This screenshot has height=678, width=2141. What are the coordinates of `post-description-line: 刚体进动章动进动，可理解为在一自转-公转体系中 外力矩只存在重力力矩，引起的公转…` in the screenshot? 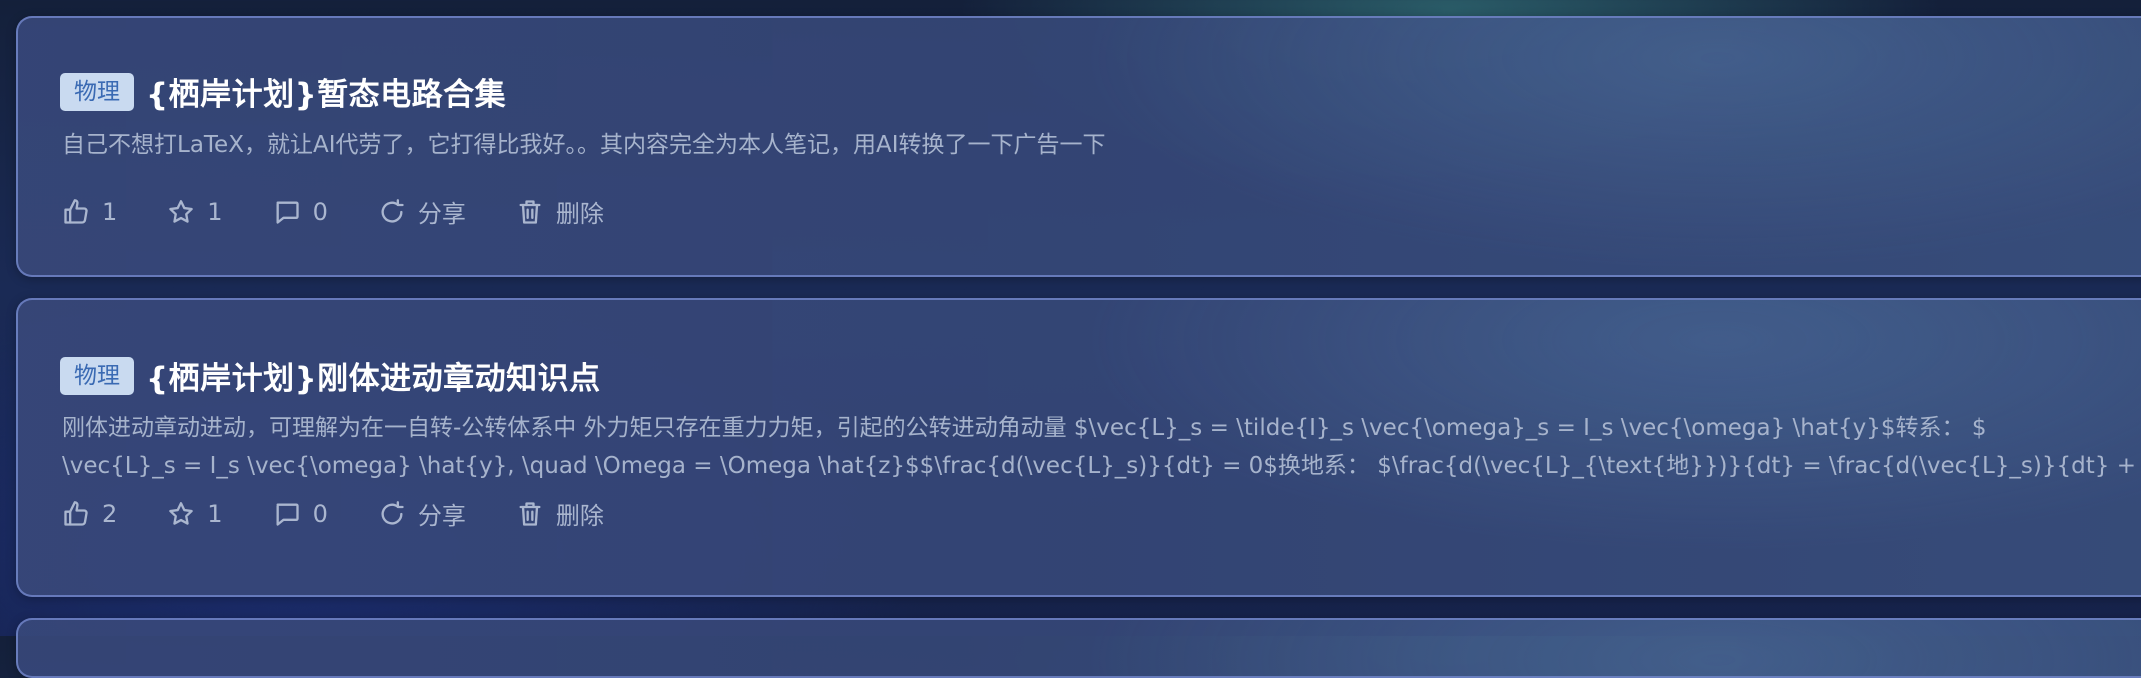 It's located at (1024, 428).